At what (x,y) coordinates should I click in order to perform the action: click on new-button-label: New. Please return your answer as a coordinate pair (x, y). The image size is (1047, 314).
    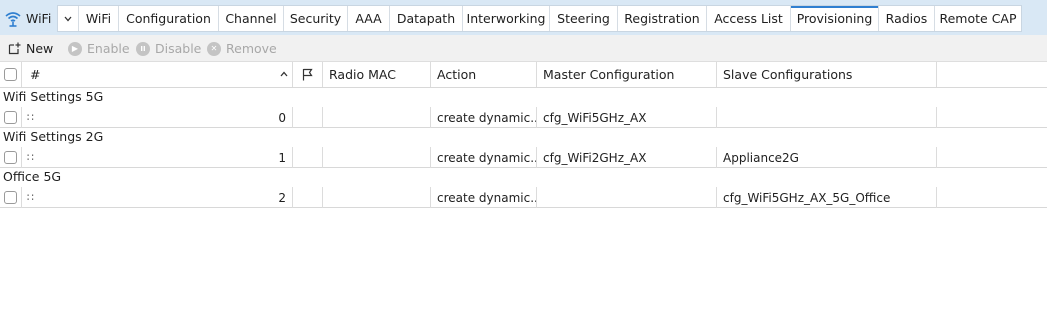
    Looking at the image, I should click on (40, 48).